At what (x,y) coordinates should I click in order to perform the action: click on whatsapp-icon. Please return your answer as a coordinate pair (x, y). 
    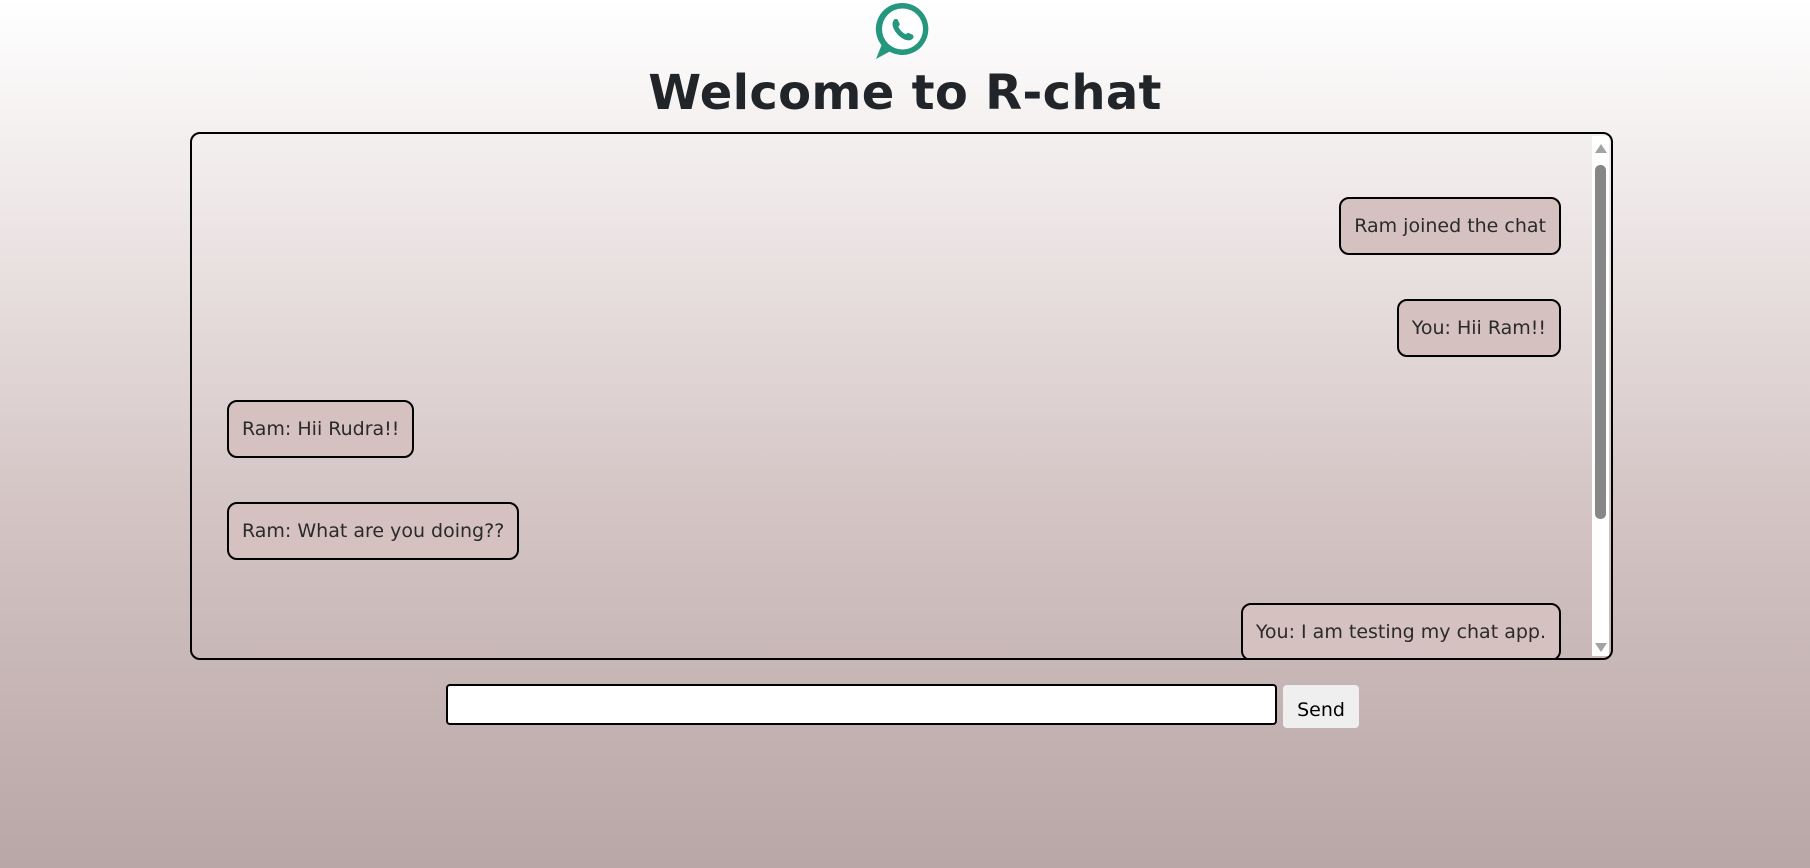
    Looking at the image, I should click on (902, 30).